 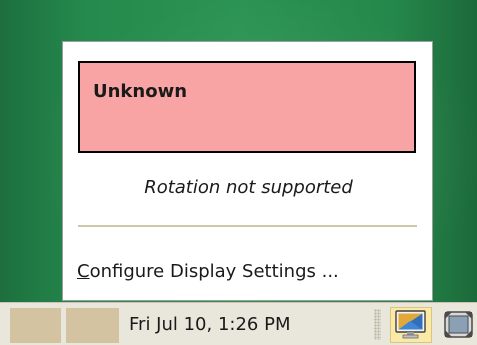 What do you see at coordinates (248, 187) in the screenshot?
I see `rotation-message: Rotation not supported` at bounding box center [248, 187].